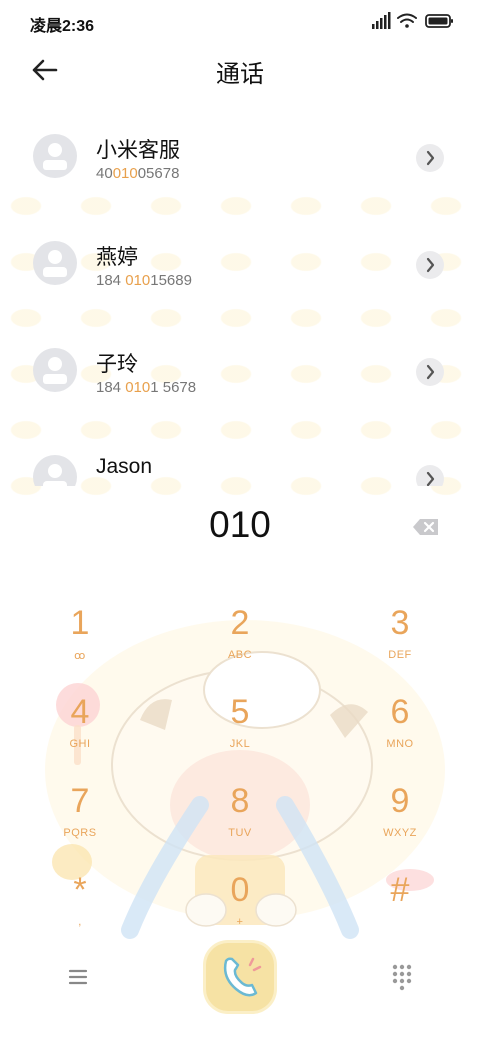 The width and height of the screenshot is (480, 1040). I want to click on key-letters: ,, so click(80, 922).